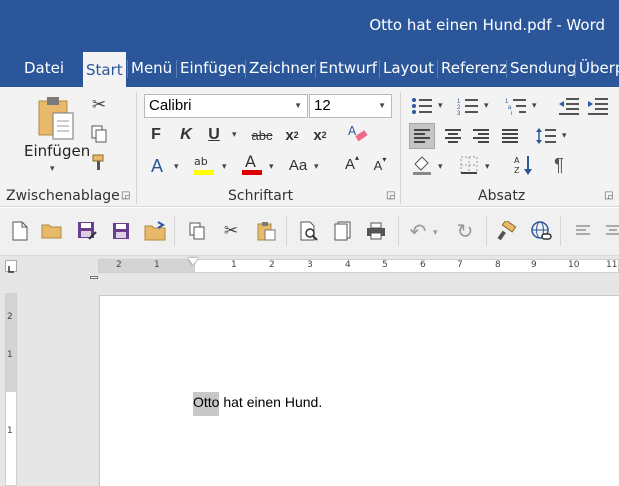 Image resolution: width=619 pixels, height=486 pixels. I want to click on subscript-icon: x2, so click(292, 135).